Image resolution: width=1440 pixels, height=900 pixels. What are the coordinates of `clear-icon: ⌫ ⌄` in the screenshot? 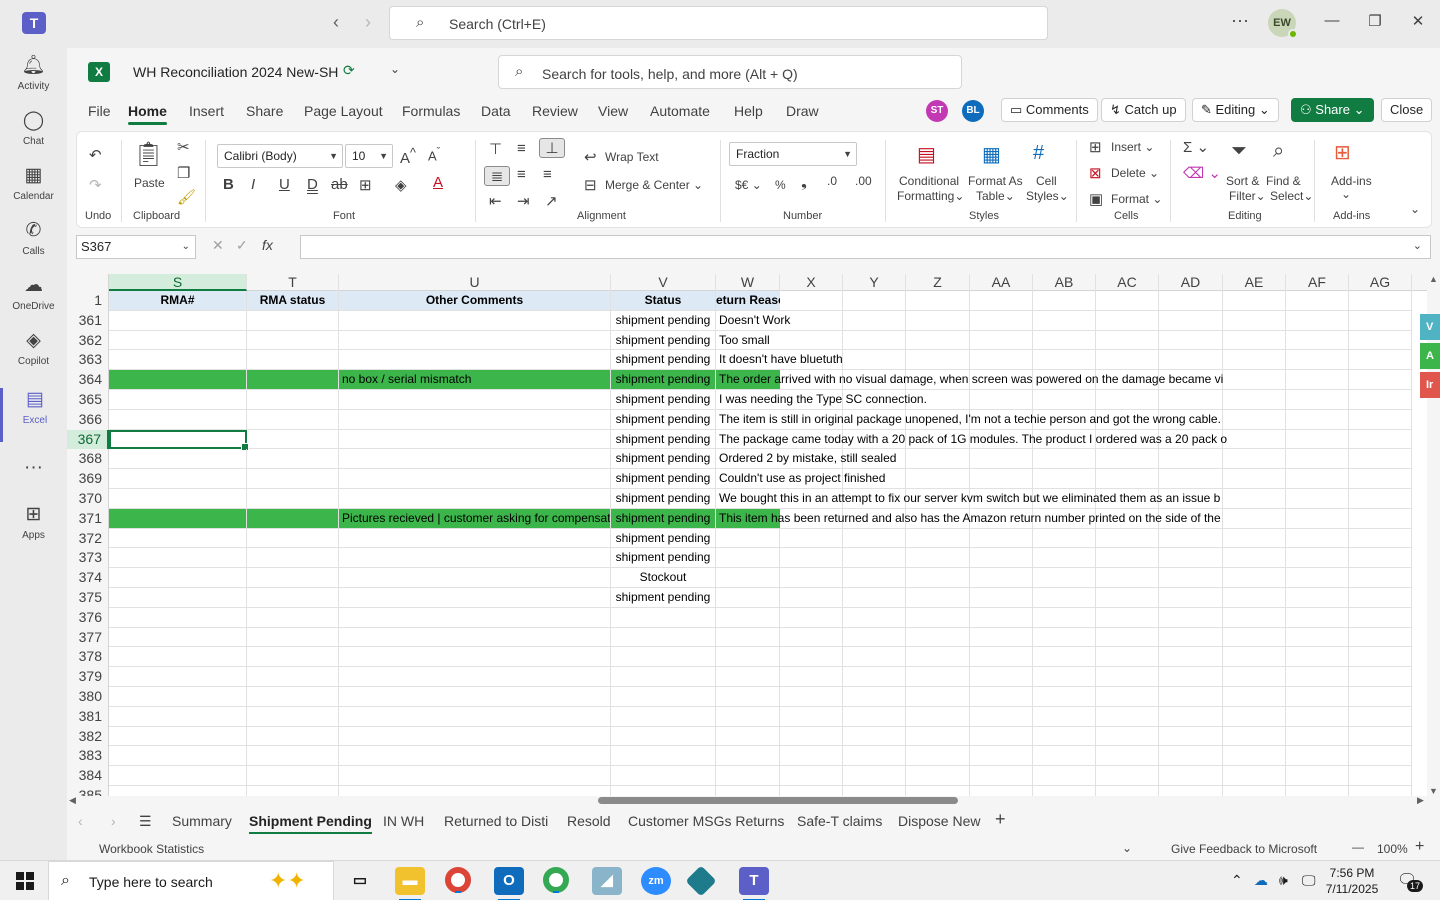 It's located at (1202, 173).